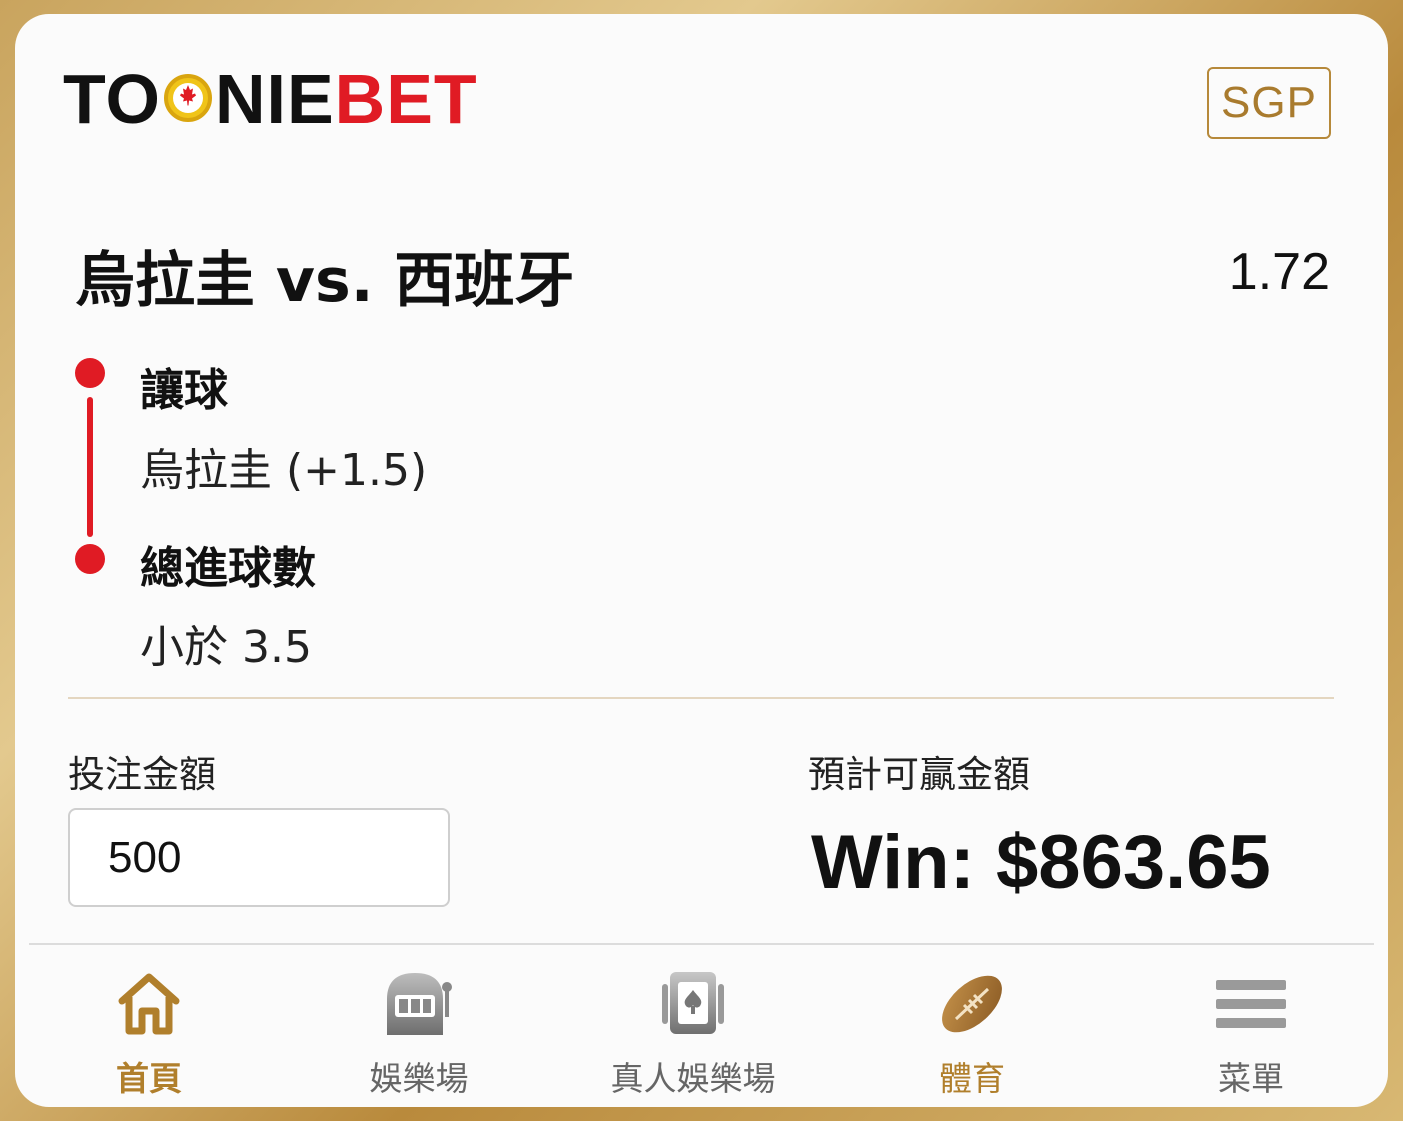  I want to click on maple-leaf-coin-icon, so click(187, 98).